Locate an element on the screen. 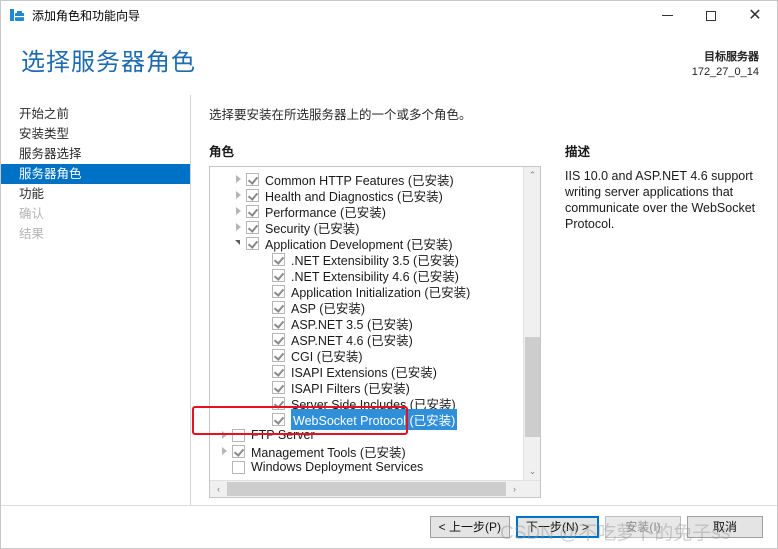 The image size is (778, 549). cancel-button: 取消 is located at coordinates (725, 527).